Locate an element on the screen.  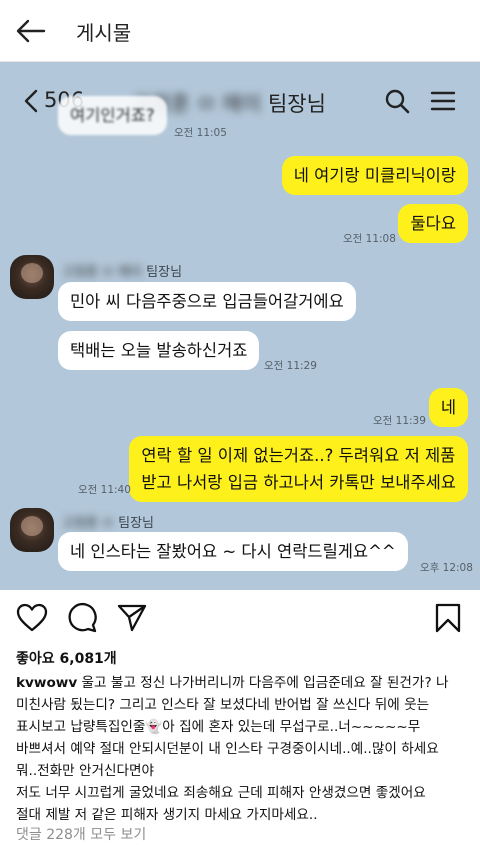
sender-name: 고정훈 ㅁ 매이 팀장님 is located at coordinates (122, 272).